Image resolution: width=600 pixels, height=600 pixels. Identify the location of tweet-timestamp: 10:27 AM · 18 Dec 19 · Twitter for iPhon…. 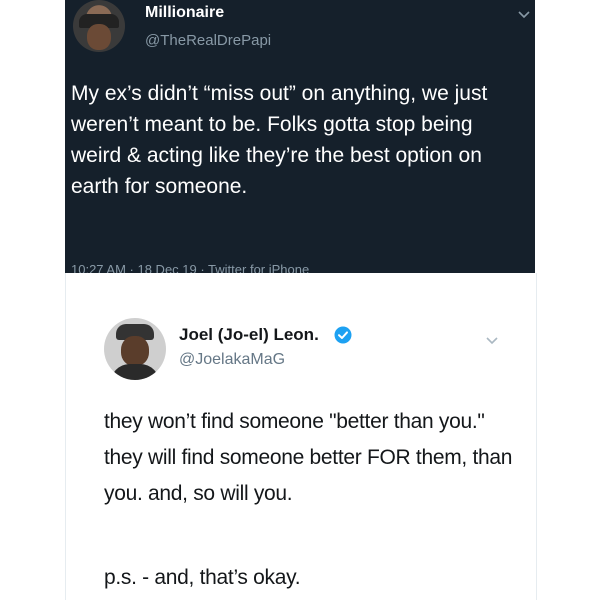
(190, 267).